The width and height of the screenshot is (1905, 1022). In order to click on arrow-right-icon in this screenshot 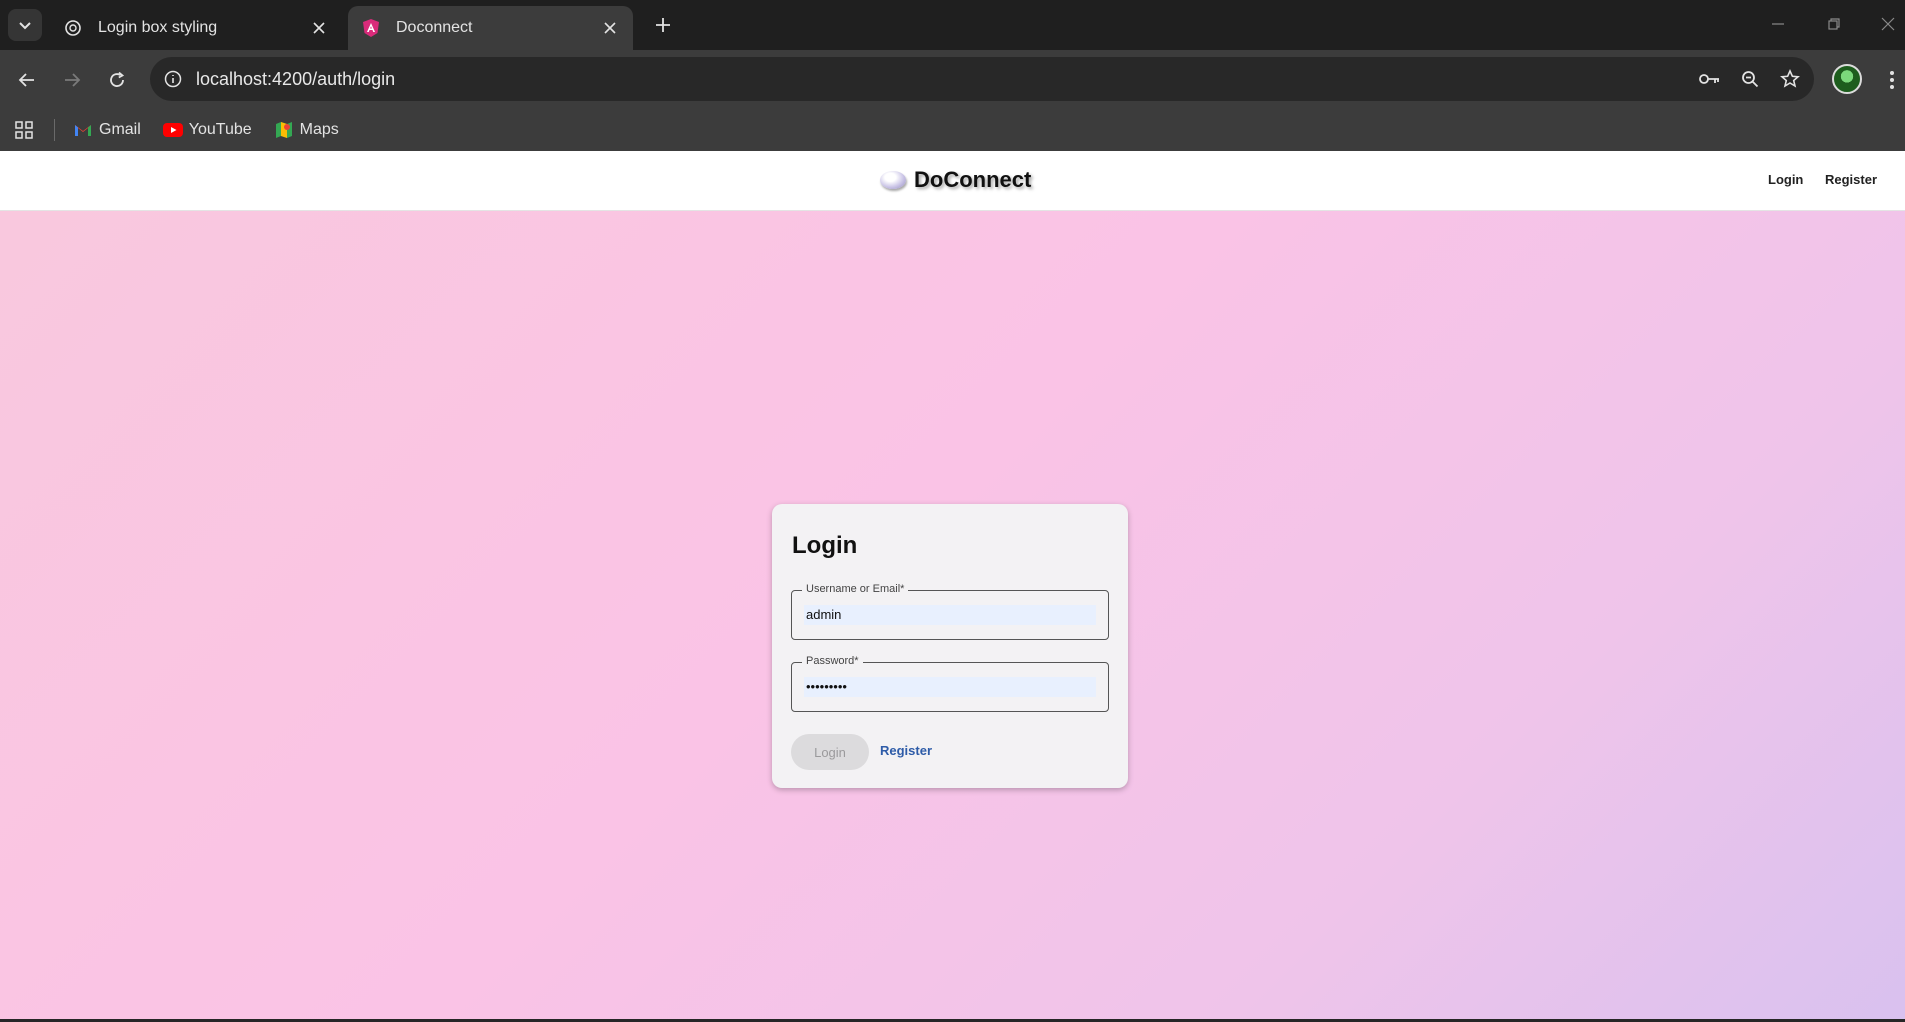, I will do `click(73, 80)`.